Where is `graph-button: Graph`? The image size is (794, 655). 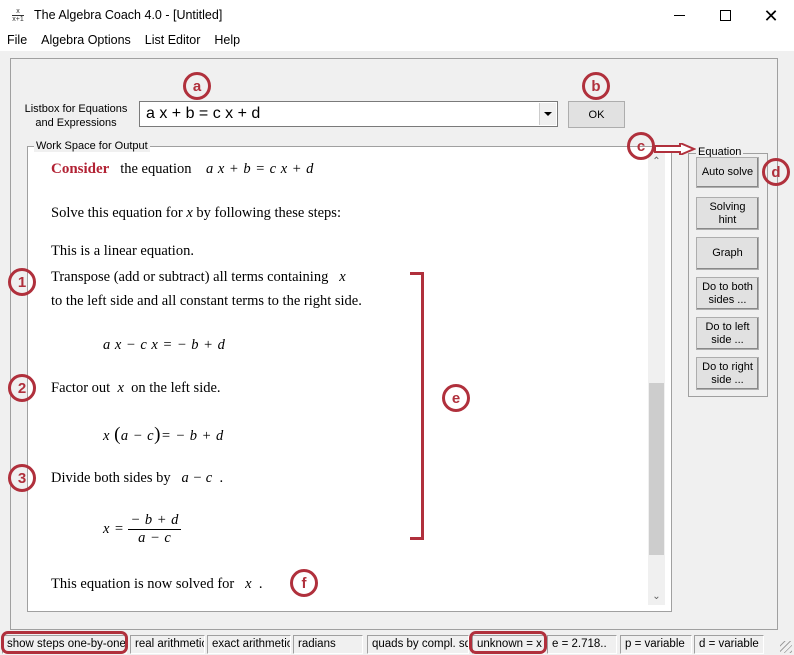
graph-button: Graph is located at coordinates (727, 253).